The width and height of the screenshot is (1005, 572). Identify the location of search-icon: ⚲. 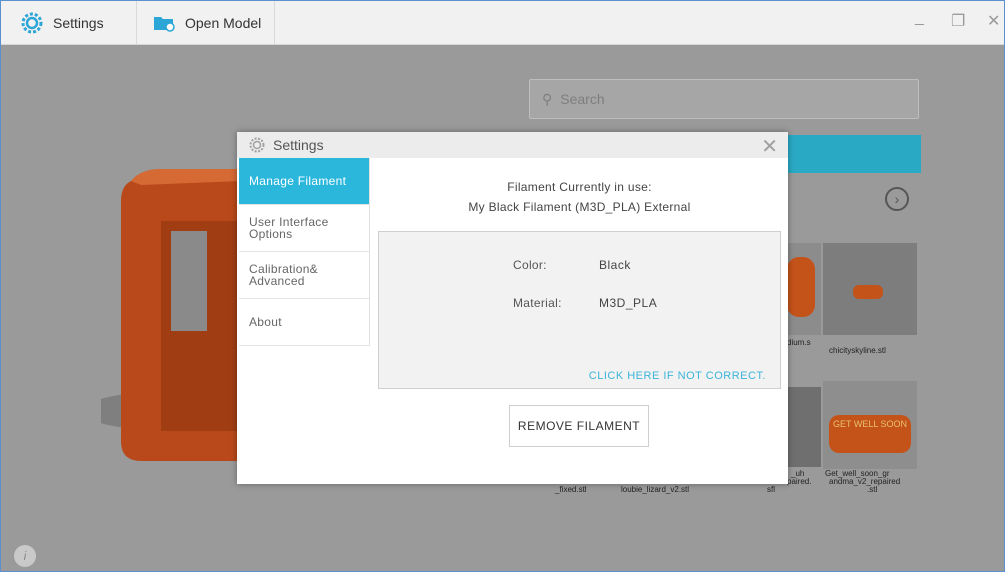
(547, 98).